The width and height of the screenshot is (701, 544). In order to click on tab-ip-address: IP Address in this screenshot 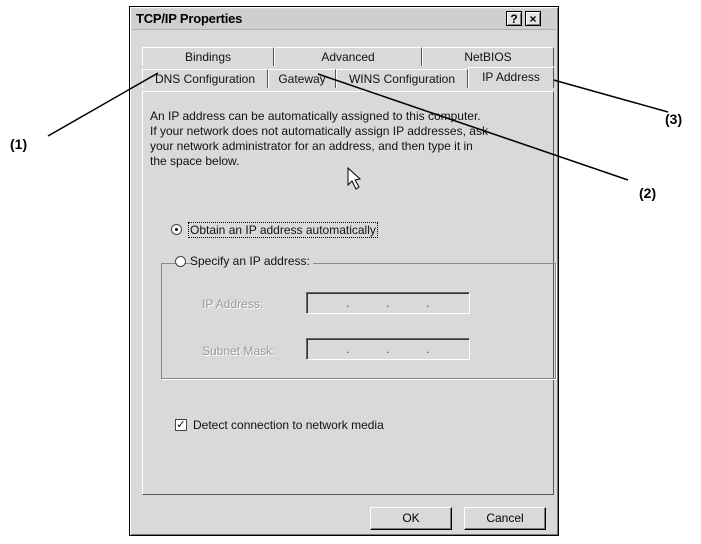, I will do `click(511, 77)`.